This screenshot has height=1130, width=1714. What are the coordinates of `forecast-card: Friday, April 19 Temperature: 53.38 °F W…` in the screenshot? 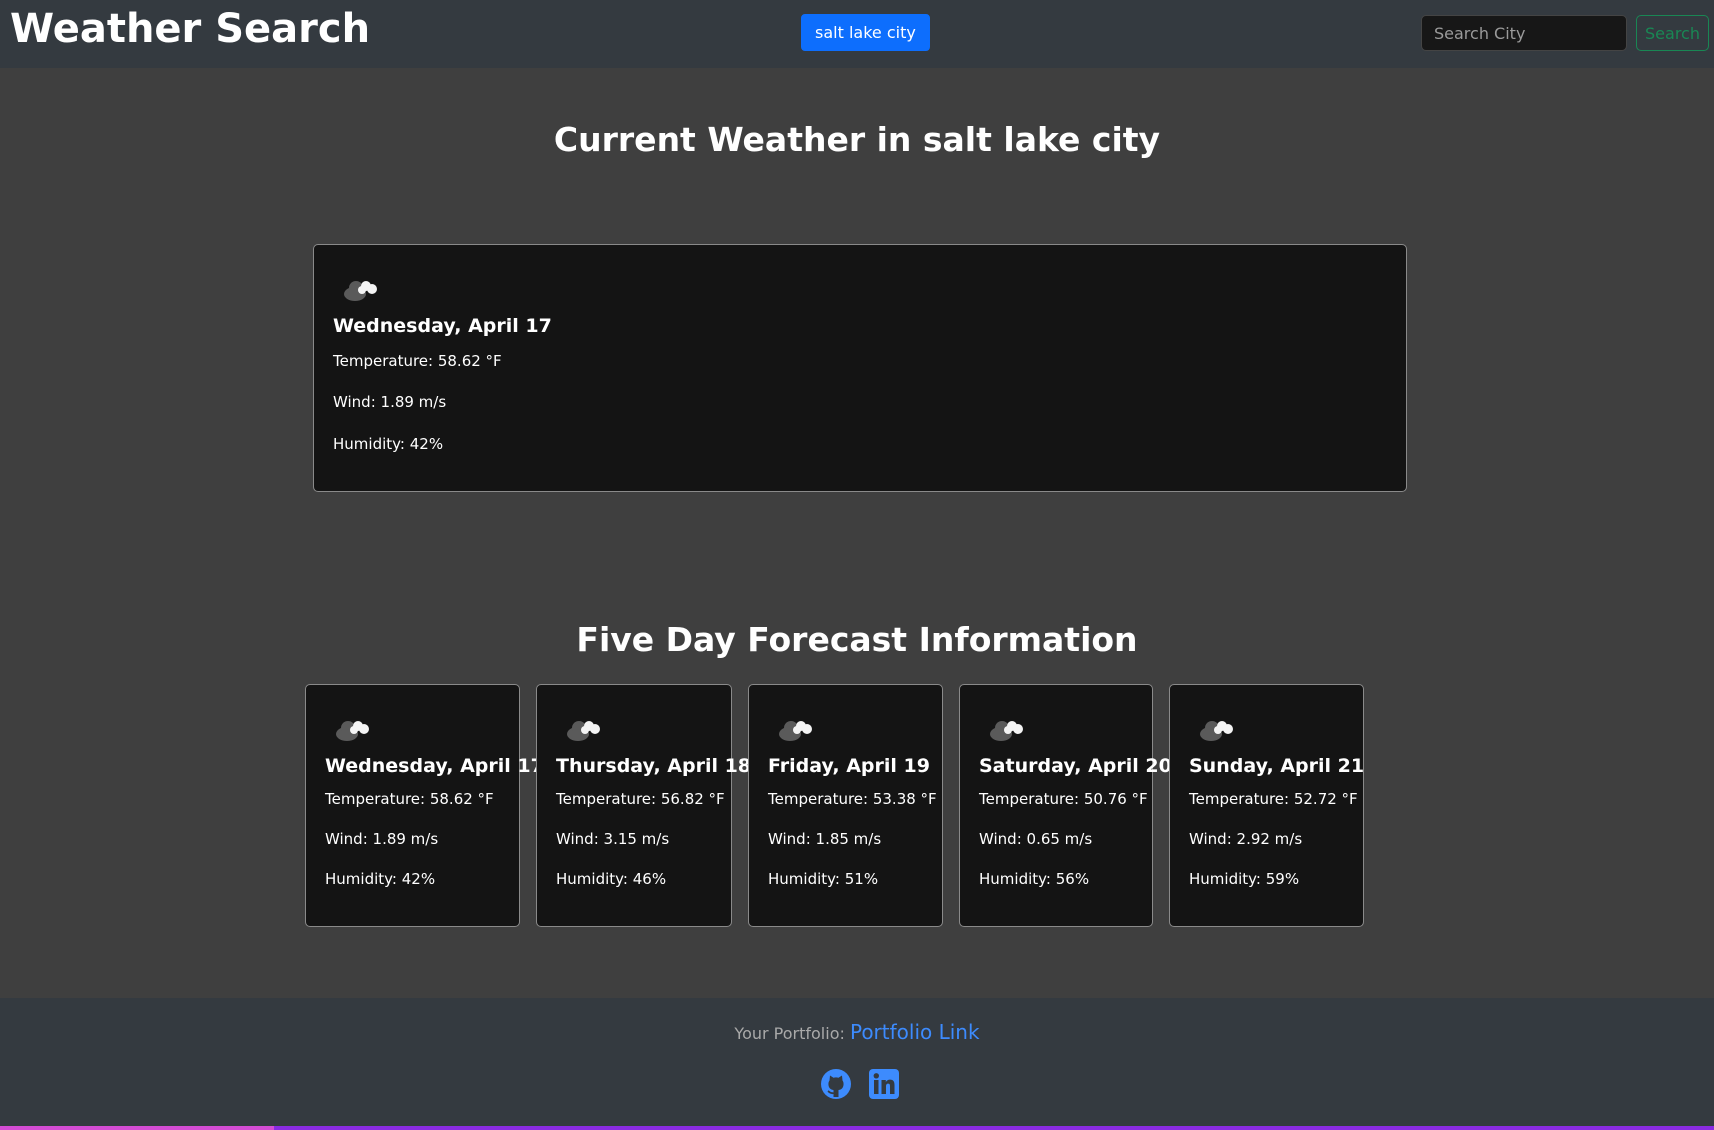 It's located at (845, 805).